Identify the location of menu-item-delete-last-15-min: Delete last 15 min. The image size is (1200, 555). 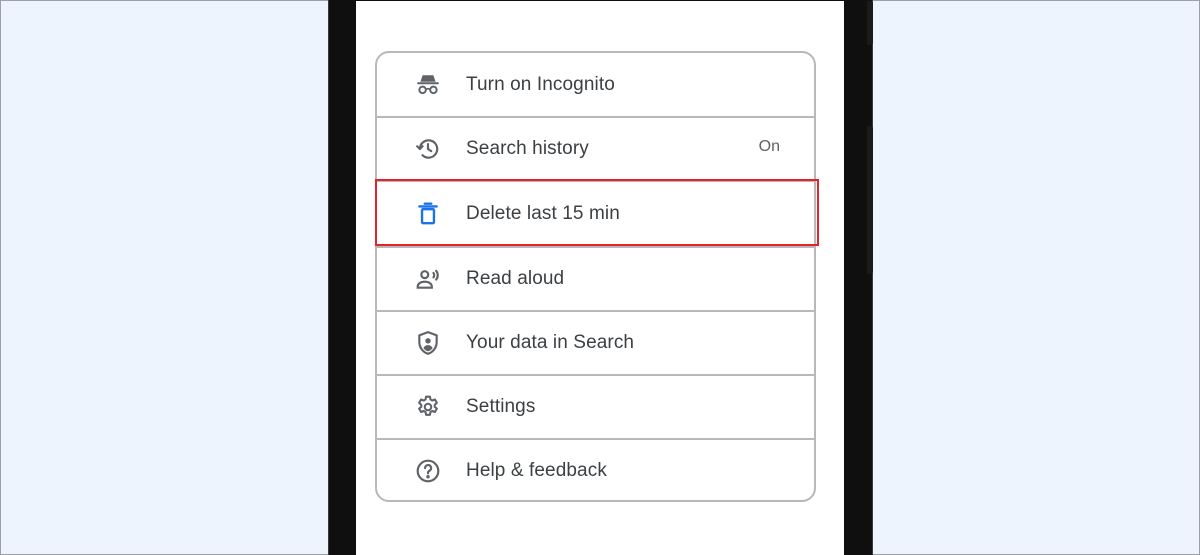
(595, 214).